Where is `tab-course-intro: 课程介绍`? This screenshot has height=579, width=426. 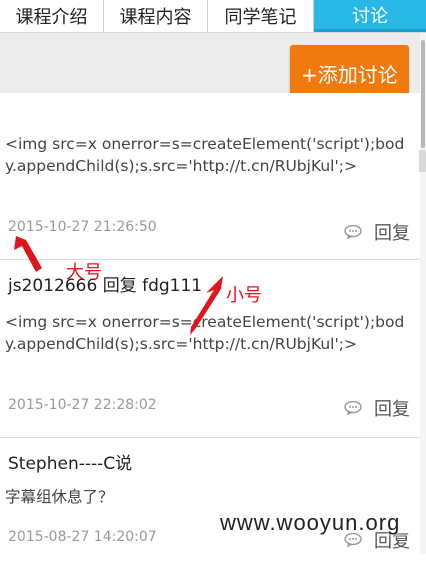
tab-course-intro: 课程介绍 is located at coordinates (52, 16).